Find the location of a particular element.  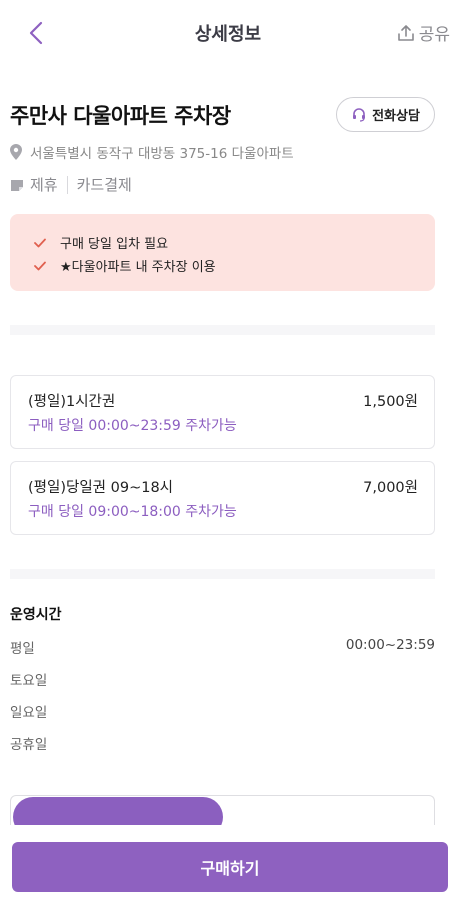

share-icon is located at coordinates (405, 32).